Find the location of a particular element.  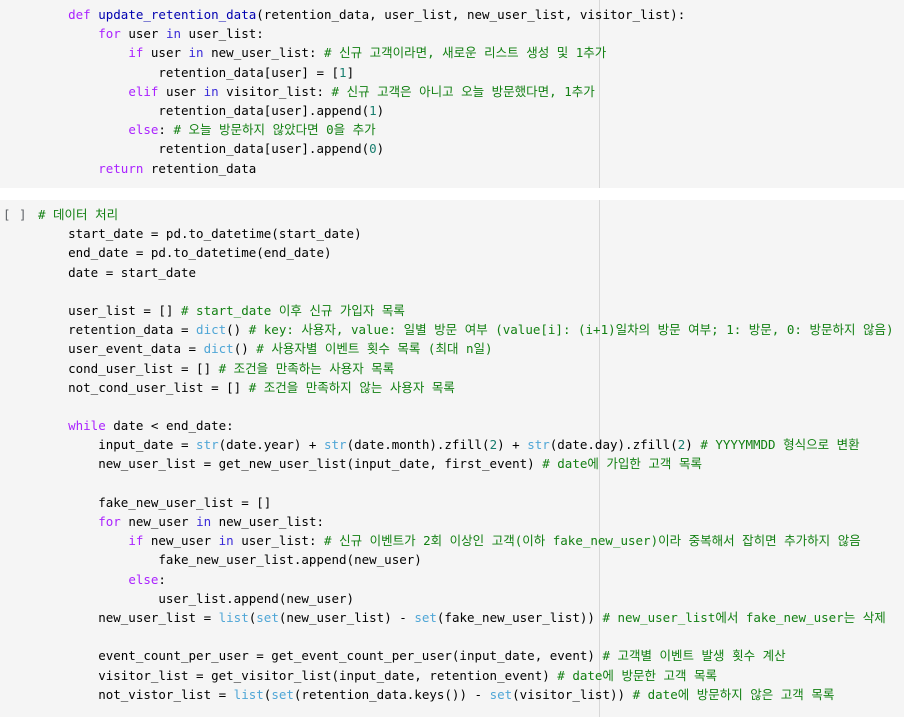

code-token: 2 is located at coordinates (493, 445).